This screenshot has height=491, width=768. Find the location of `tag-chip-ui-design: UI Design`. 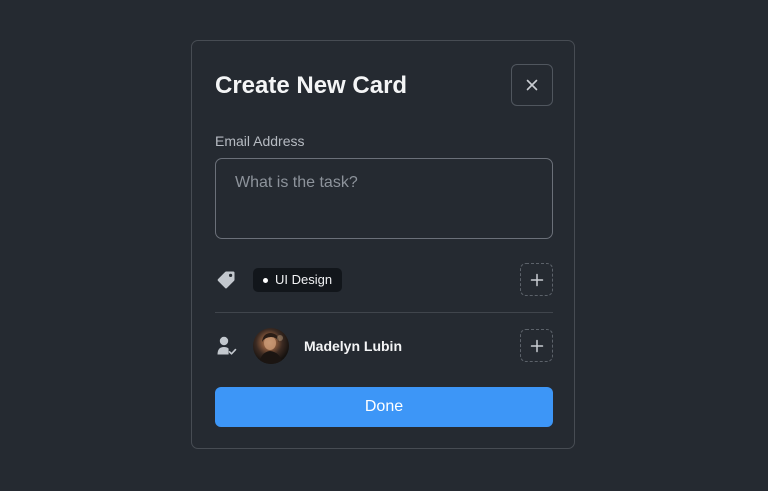

tag-chip-ui-design: UI Design is located at coordinates (298, 280).